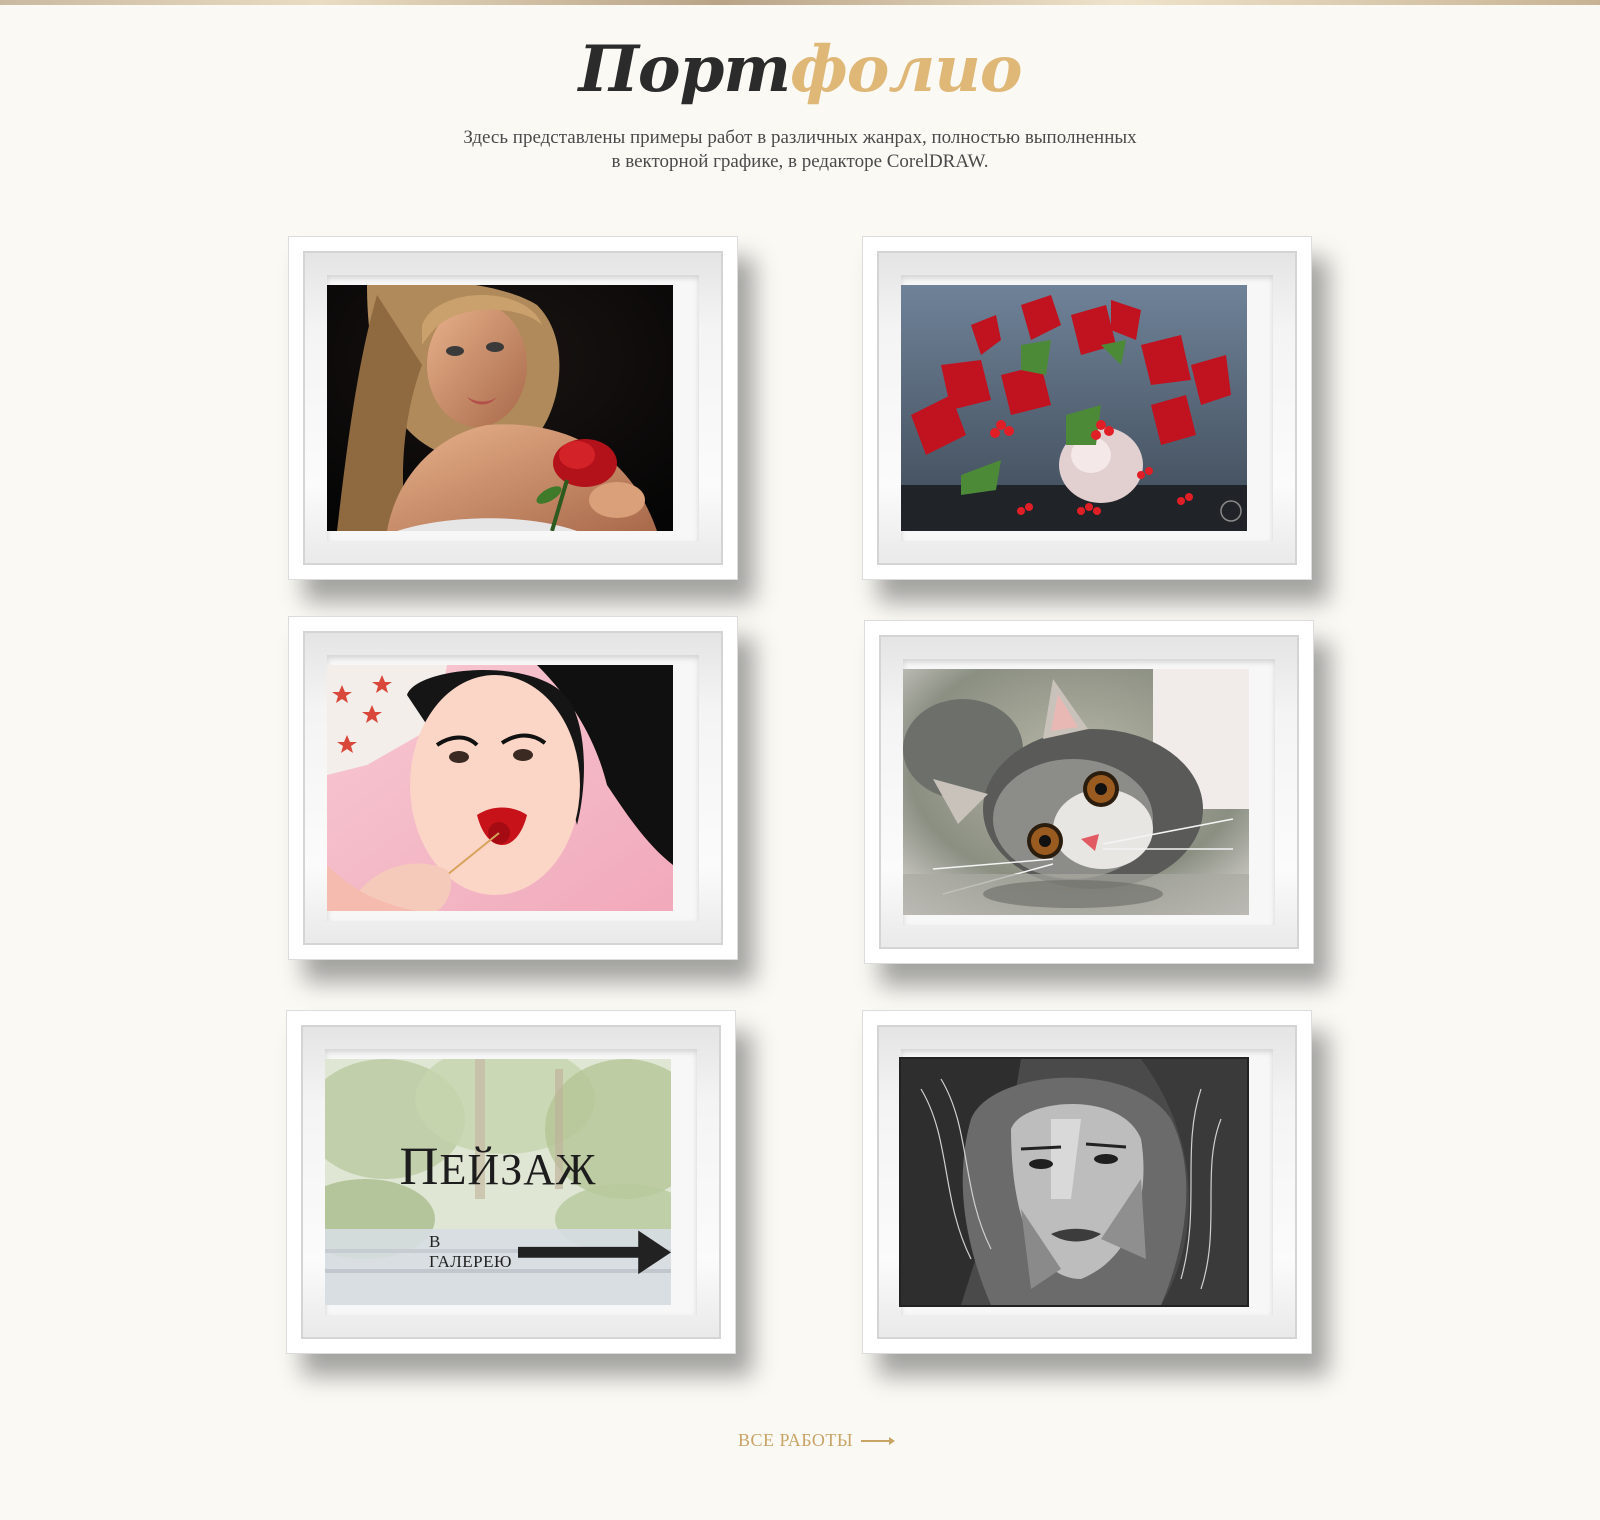  I want to click on landscape-title-rest: ейзаж, so click(518, 1169).